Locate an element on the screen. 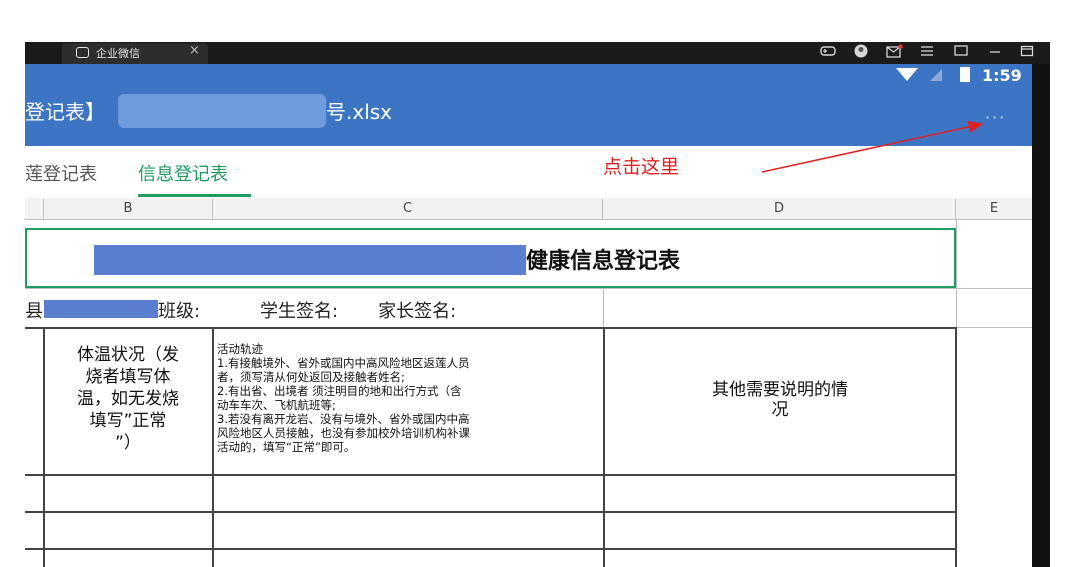  cell-line: 其他需要说明的情 is located at coordinates (780, 390).